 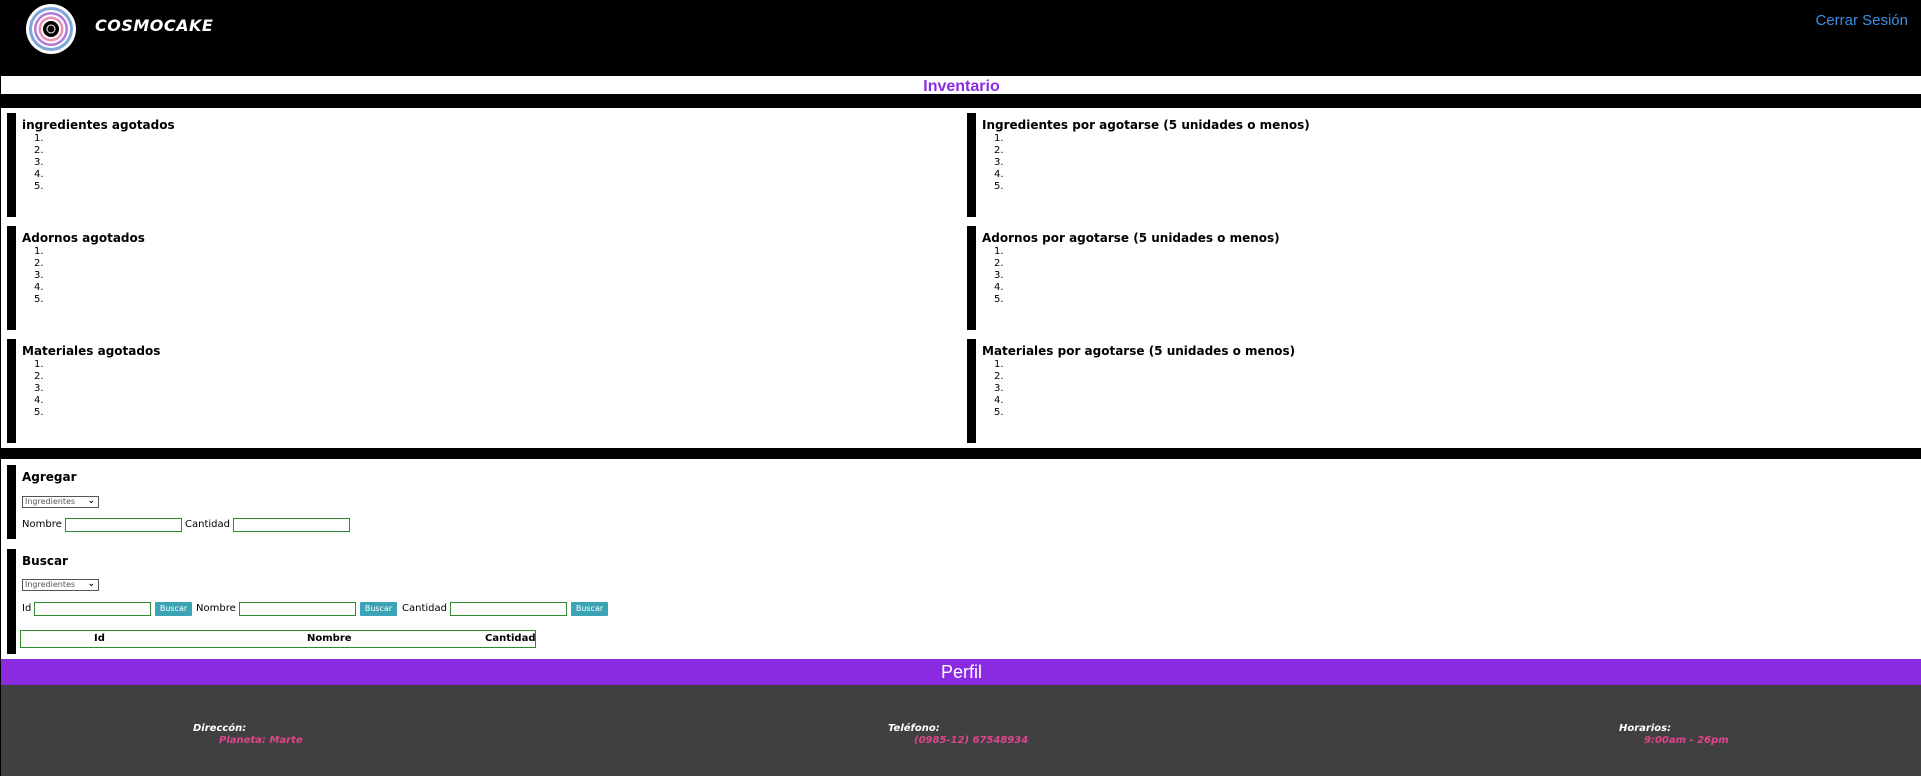 I want to click on top-header: COSMOCAKE Cerrar Sesión, so click(x=961, y=38).